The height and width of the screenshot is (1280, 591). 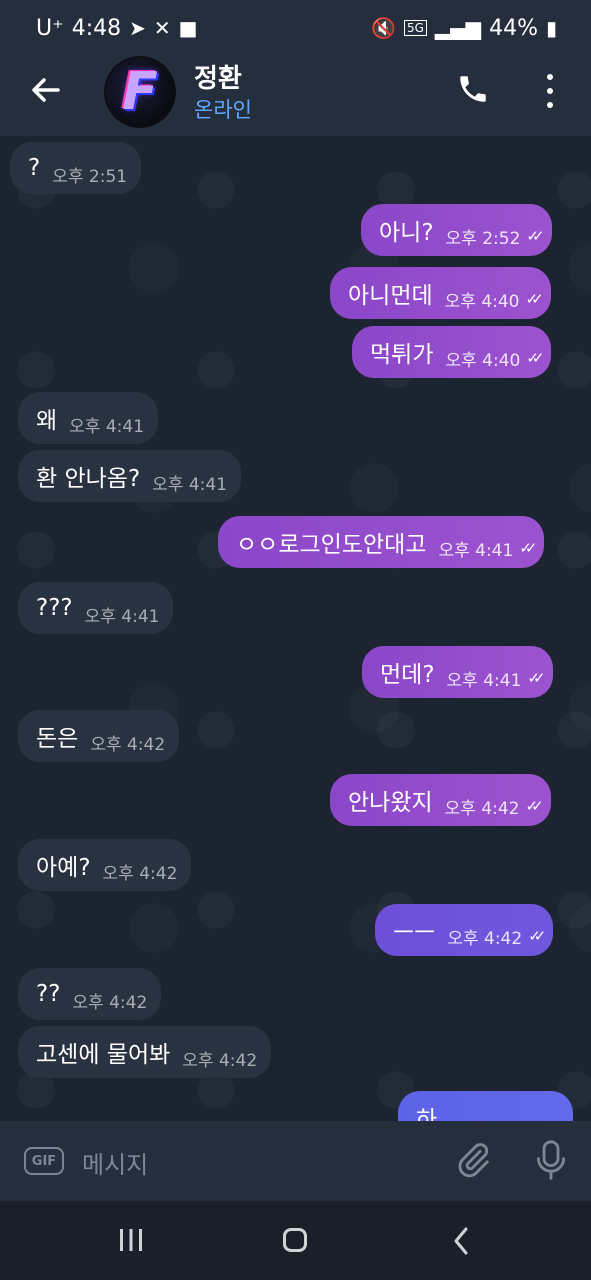 I want to click on message-composer: GIF 메시지, so click(x=295, y=1161).